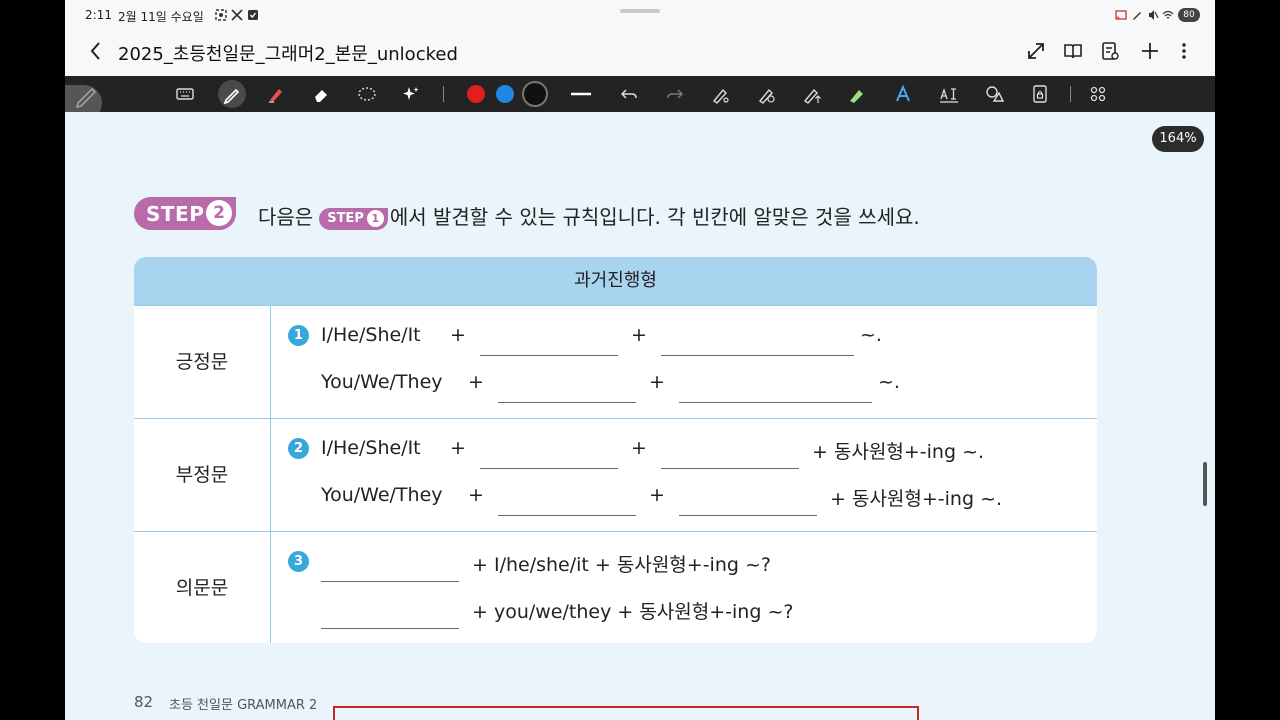 This screenshot has height=720, width=1280. Describe the element at coordinates (221, 15) in the screenshot. I see `screen-record-icon` at that location.